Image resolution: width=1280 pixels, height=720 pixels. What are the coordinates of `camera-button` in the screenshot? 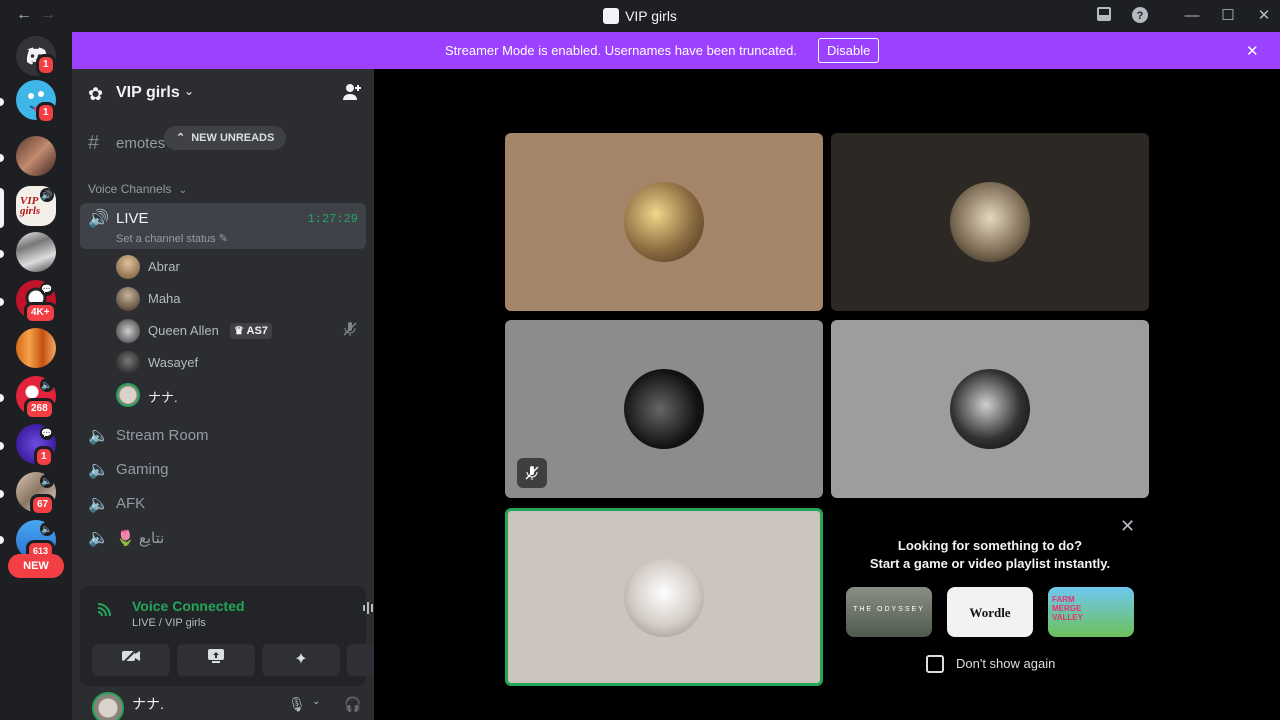 It's located at (131, 660).